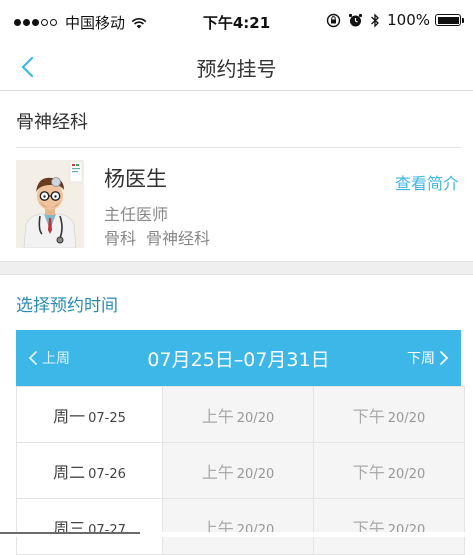 The height and width of the screenshot is (555, 473). I want to click on day-cell: 周一 07-25, so click(89, 414).